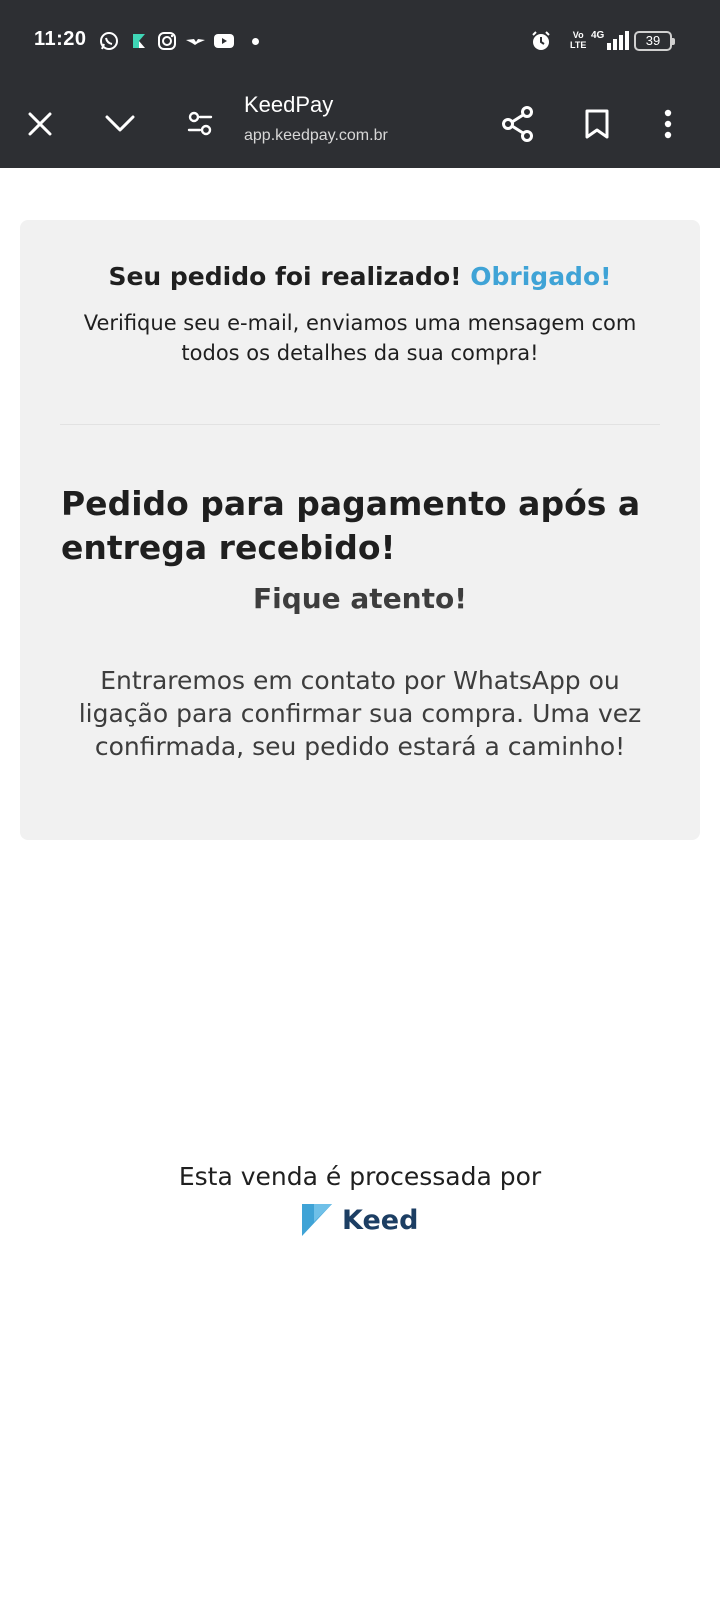  I want to click on order-placed-text: Seu pedido foi realizado!, so click(285, 276).